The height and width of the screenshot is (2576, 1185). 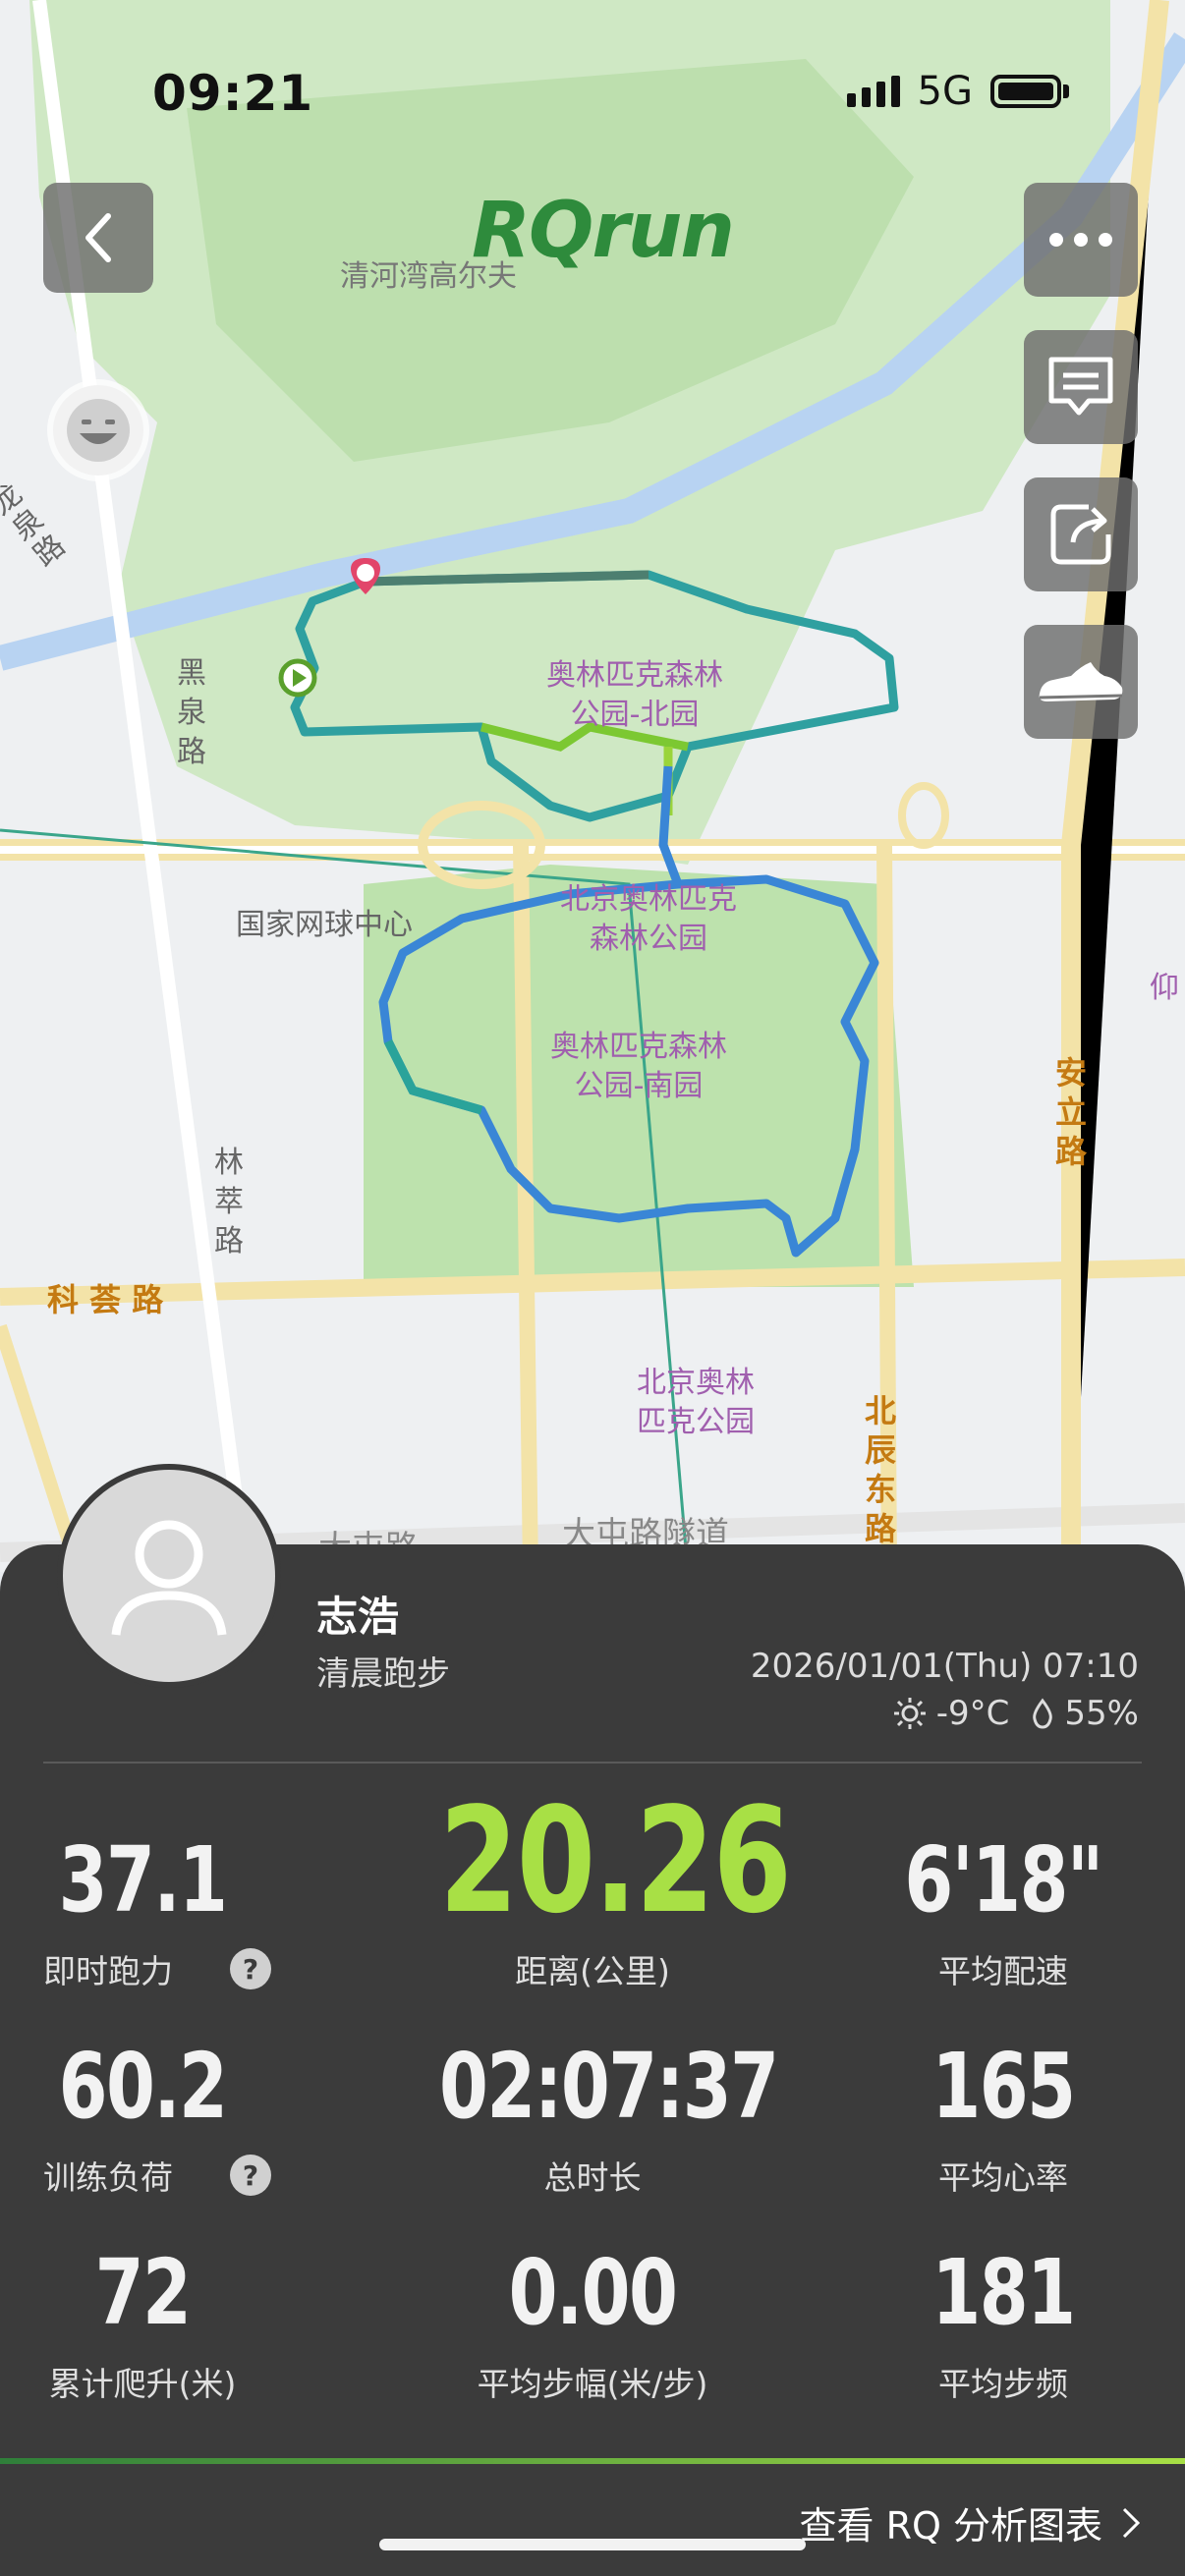 I want to click on chevron-right-icon, so click(x=1131, y=2522).